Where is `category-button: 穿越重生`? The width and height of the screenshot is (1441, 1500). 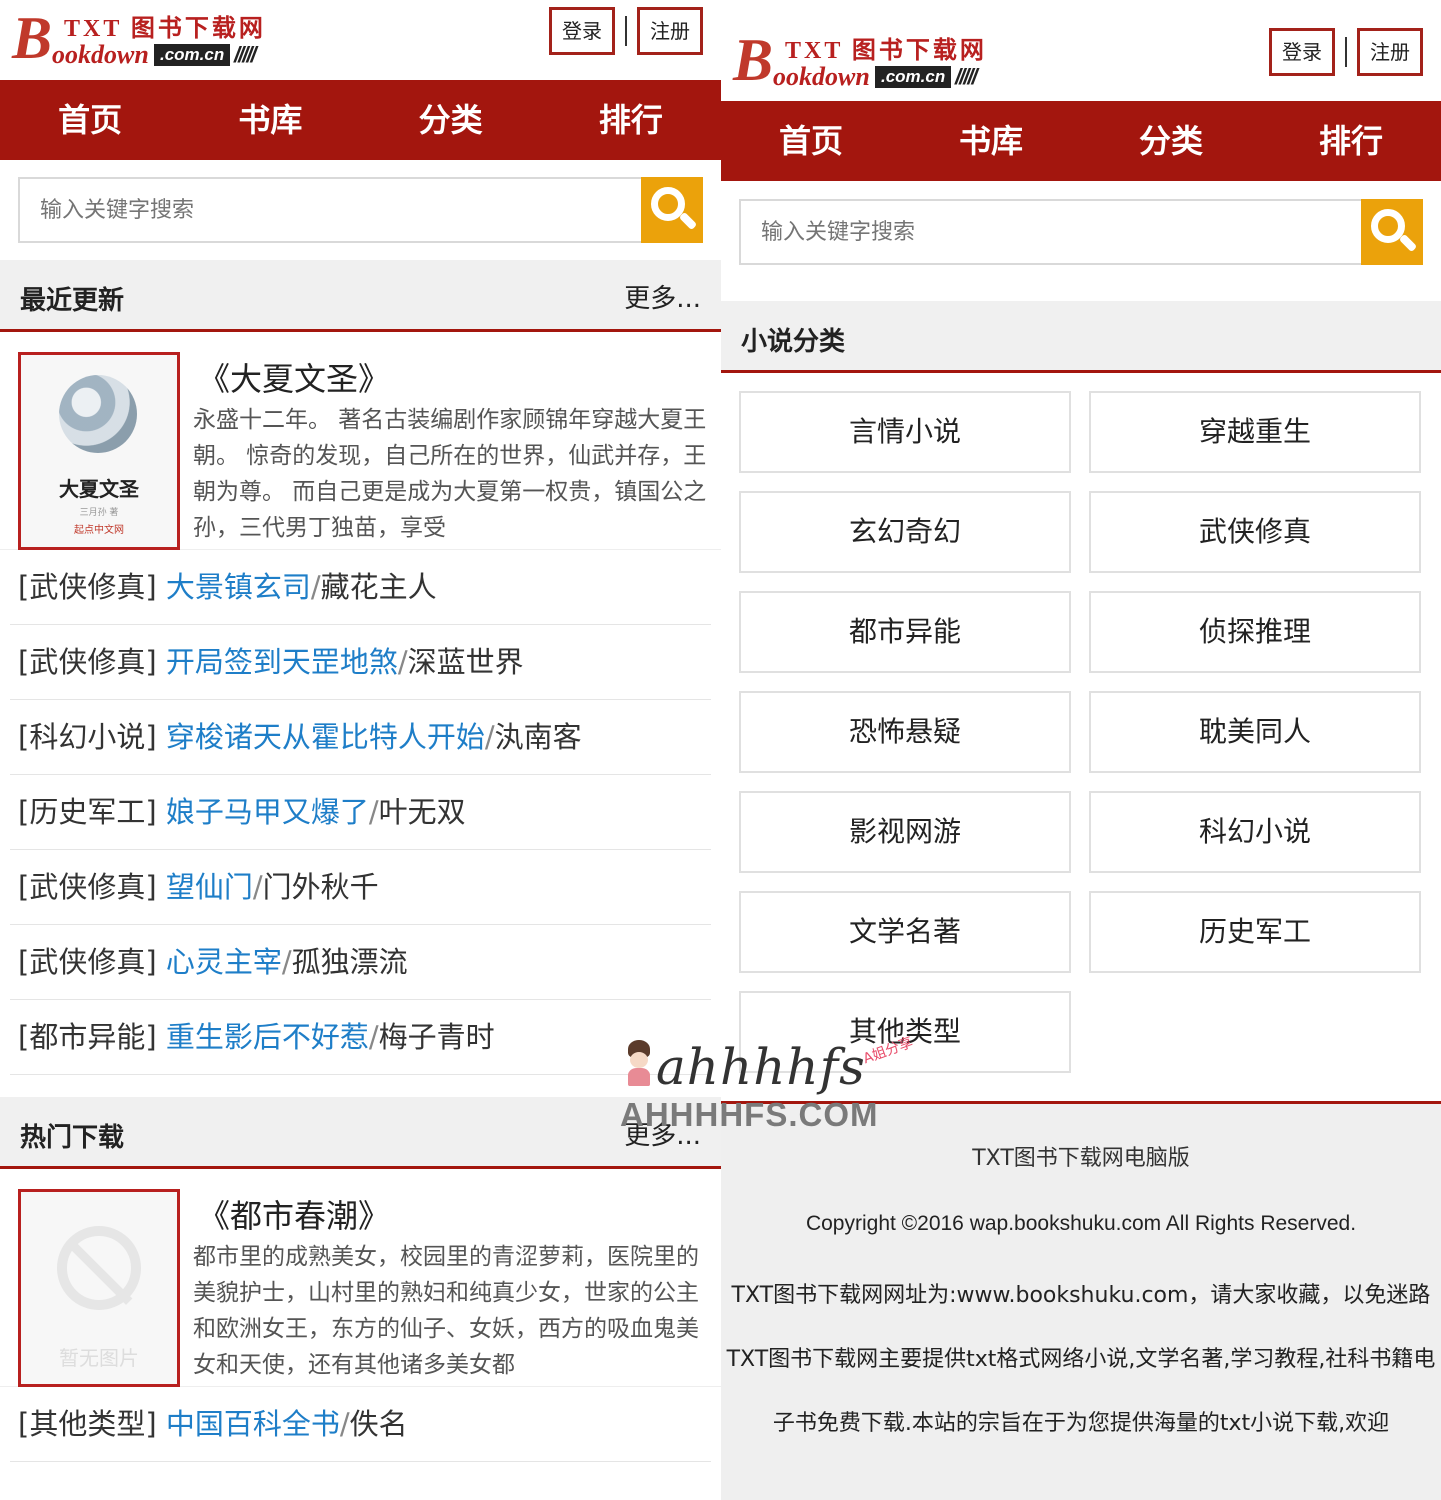 category-button: 穿越重生 is located at coordinates (1255, 432).